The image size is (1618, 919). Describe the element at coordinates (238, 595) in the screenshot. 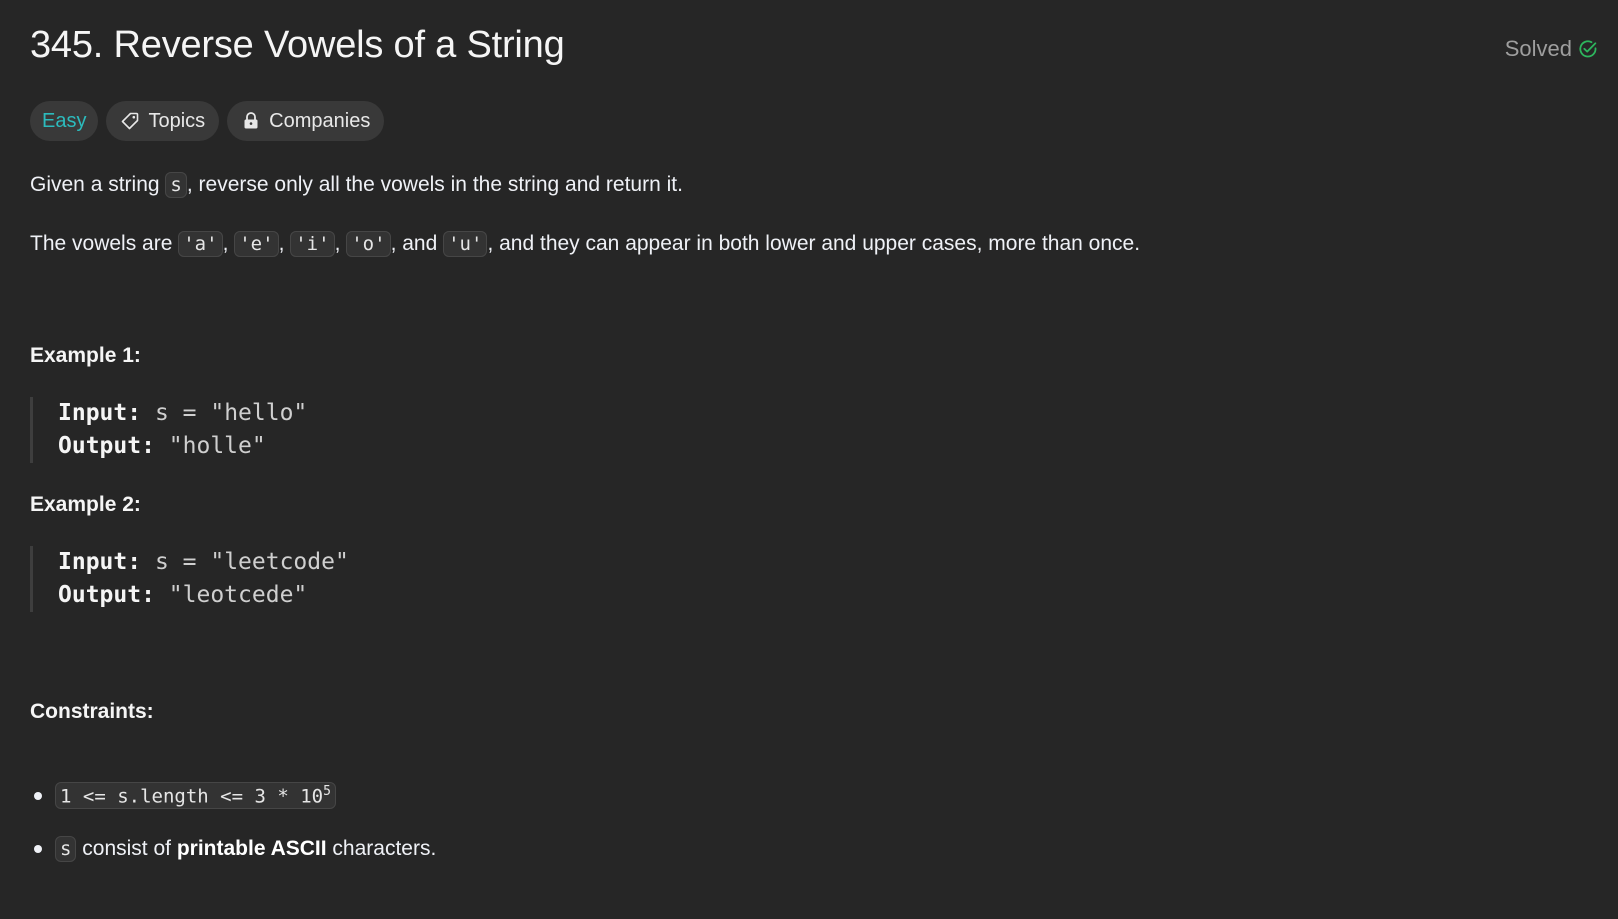

I see `output-value: "leotcede"` at that location.